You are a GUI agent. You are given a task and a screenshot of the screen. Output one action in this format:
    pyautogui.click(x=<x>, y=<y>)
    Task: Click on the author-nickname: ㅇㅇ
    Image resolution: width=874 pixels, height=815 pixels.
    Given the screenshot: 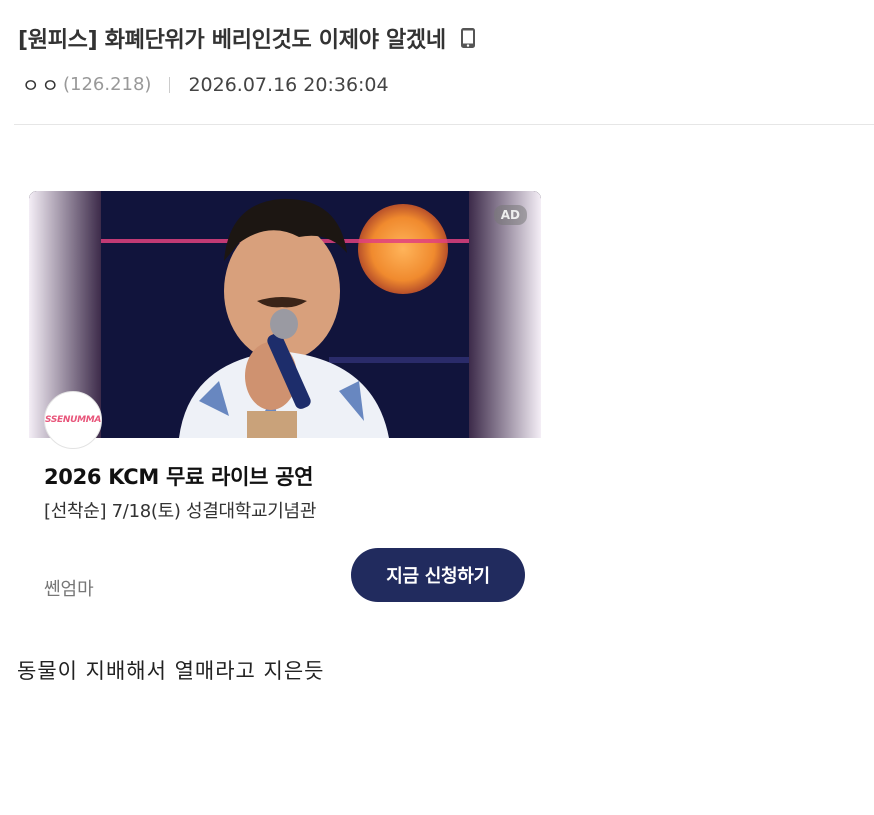 What is the action you would take?
    pyautogui.click(x=41, y=84)
    